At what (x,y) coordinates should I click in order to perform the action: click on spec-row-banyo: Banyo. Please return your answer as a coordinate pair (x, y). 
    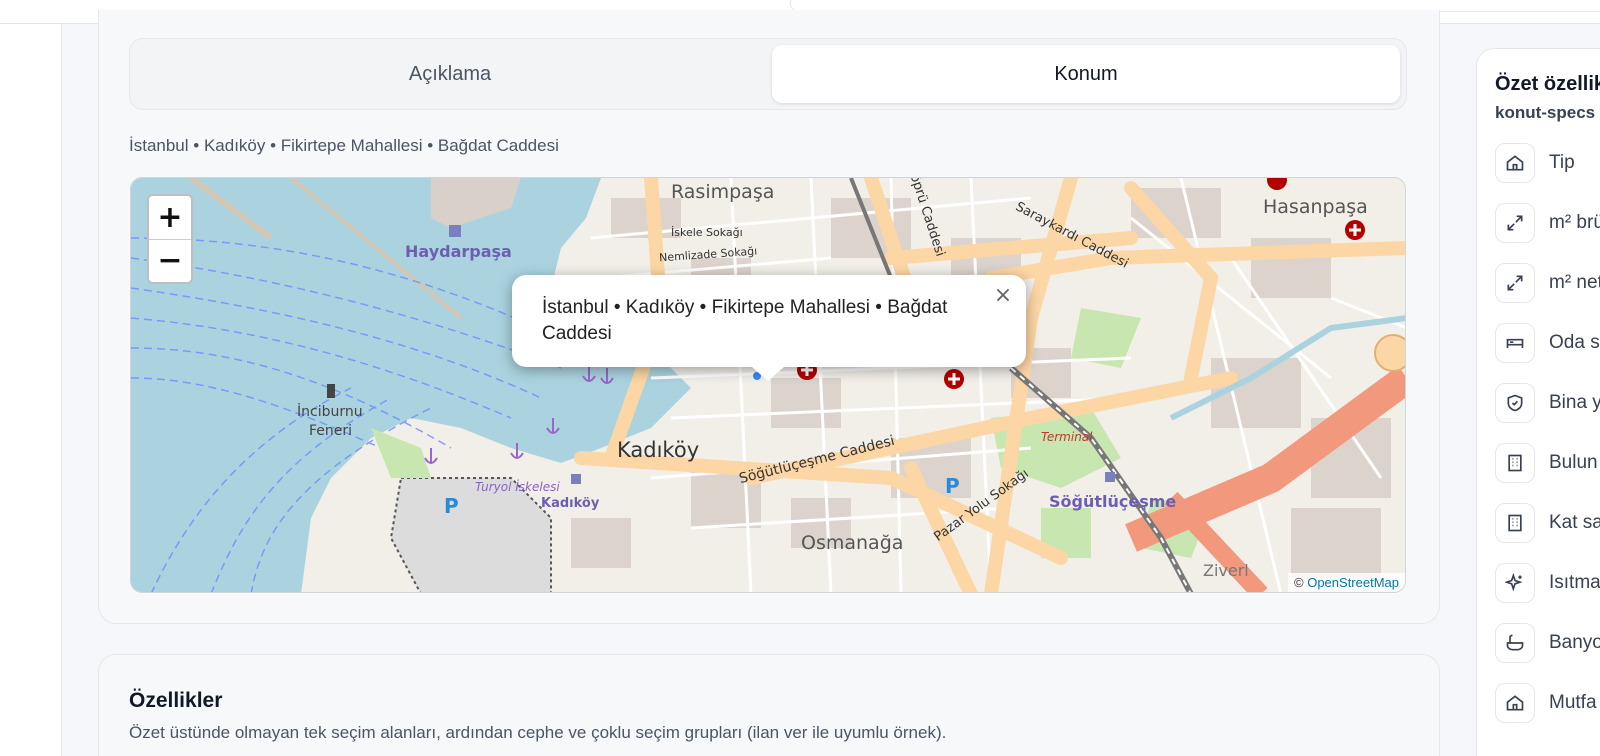
    Looking at the image, I should click on (1547, 643).